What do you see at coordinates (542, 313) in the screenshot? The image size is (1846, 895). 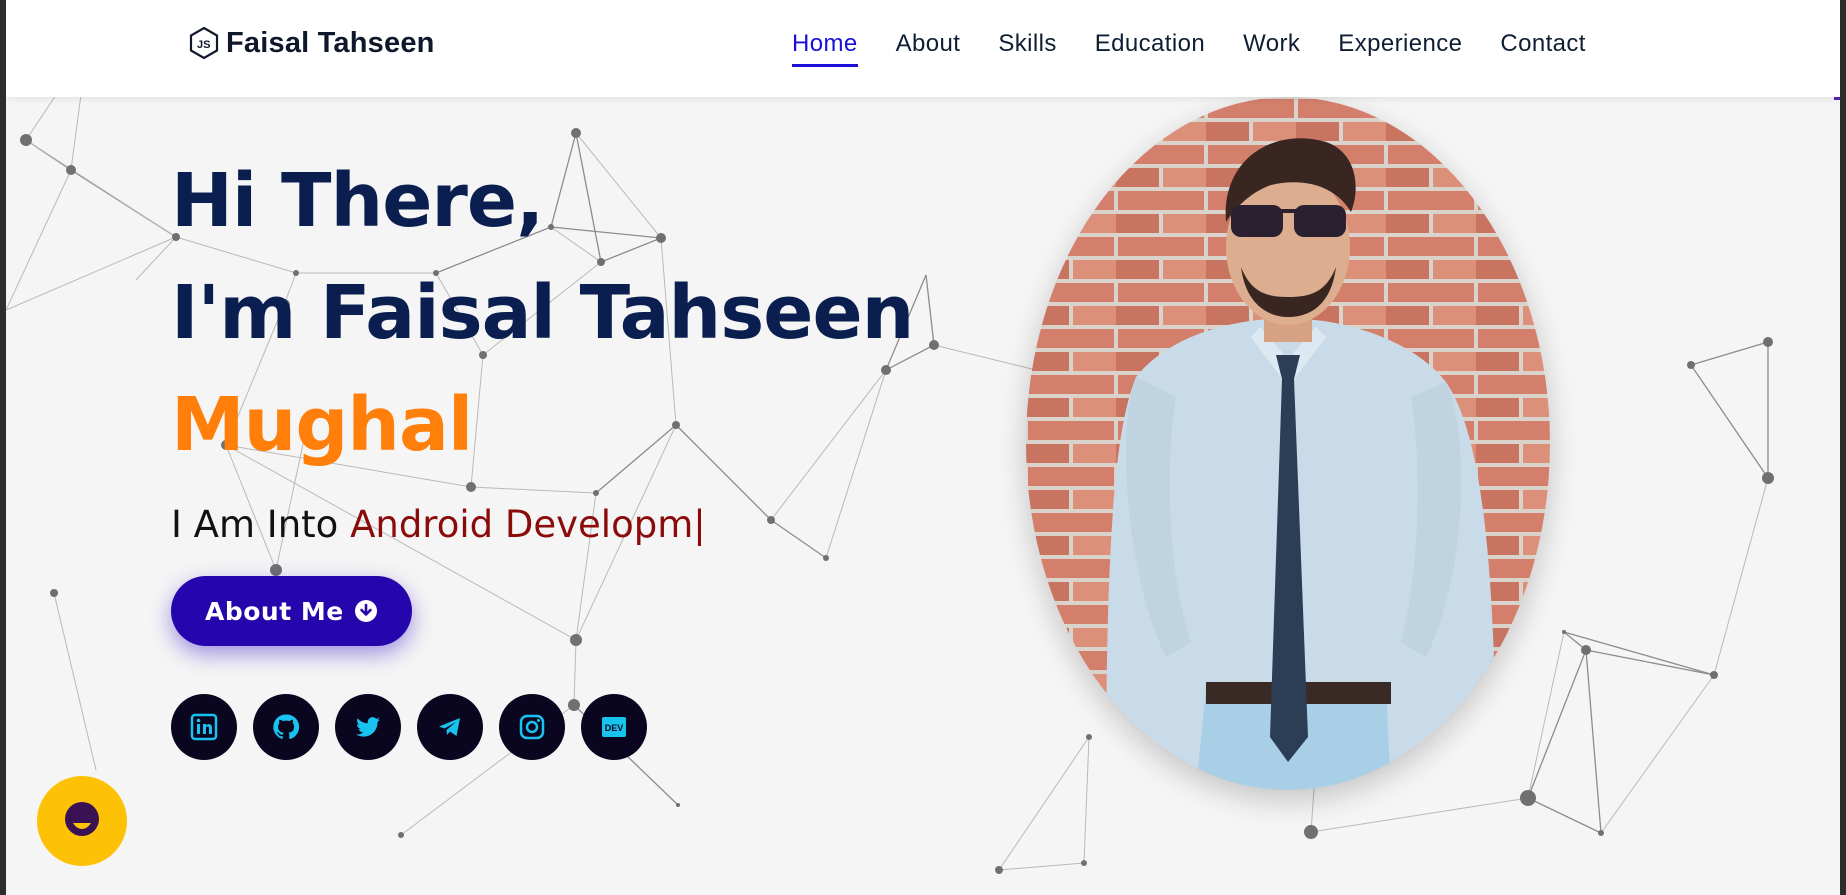 I see `hero-name: I'm Faisal Tahseen` at bounding box center [542, 313].